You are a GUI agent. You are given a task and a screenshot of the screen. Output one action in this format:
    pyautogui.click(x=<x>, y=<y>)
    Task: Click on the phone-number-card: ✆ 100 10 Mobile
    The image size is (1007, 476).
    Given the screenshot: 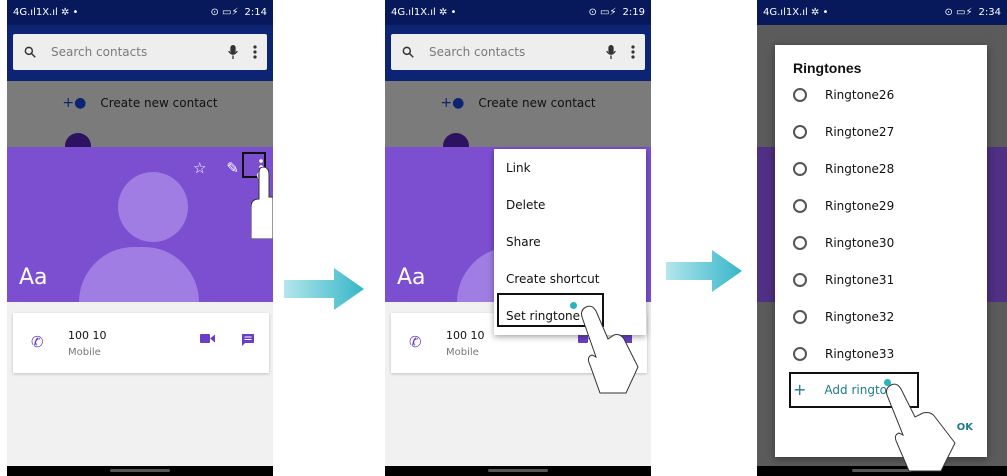 What is the action you would take?
    pyautogui.click(x=141, y=343)
    